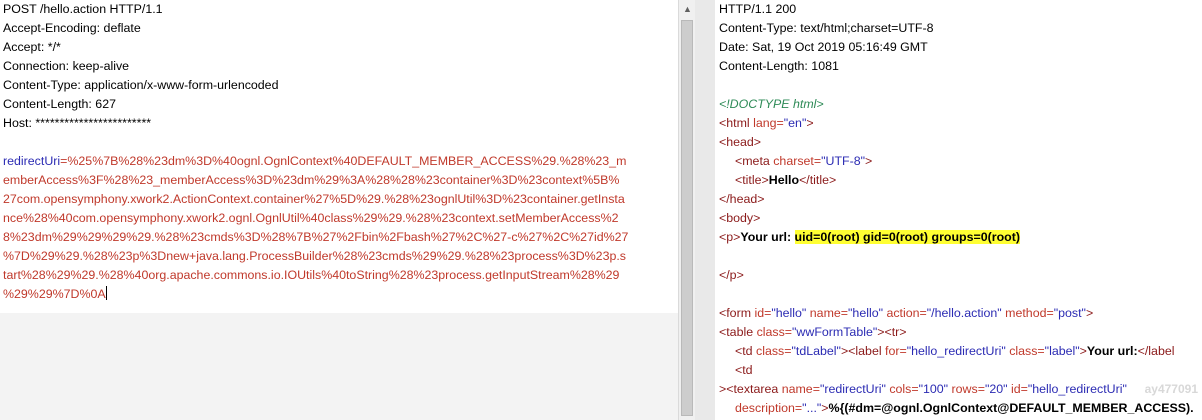 The height and width of the screenshot is (420, 1202). Describe the element at coordinates (958, 275) in the screenshot. I see `html-line: </p>` at that location.